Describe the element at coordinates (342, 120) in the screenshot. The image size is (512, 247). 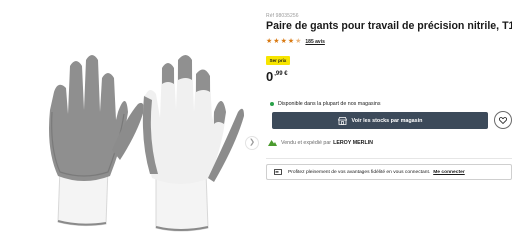
I see `store-icon` at that location.